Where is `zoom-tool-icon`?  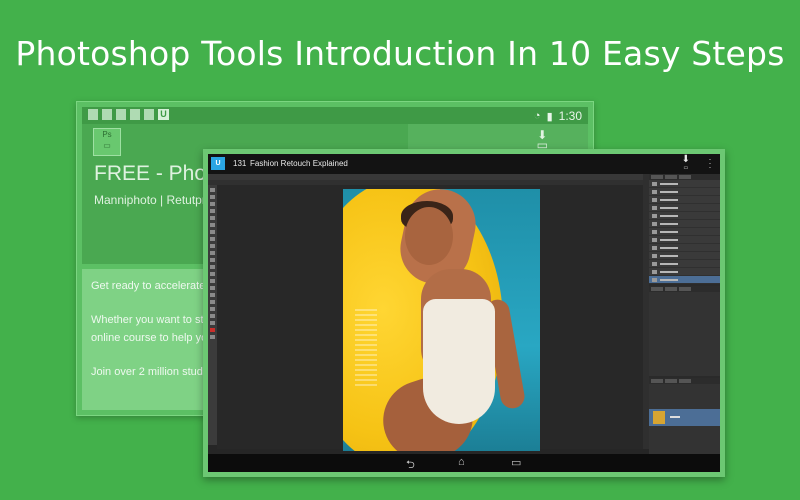
zoom-tool-icon is located at coordinates (212, 323).